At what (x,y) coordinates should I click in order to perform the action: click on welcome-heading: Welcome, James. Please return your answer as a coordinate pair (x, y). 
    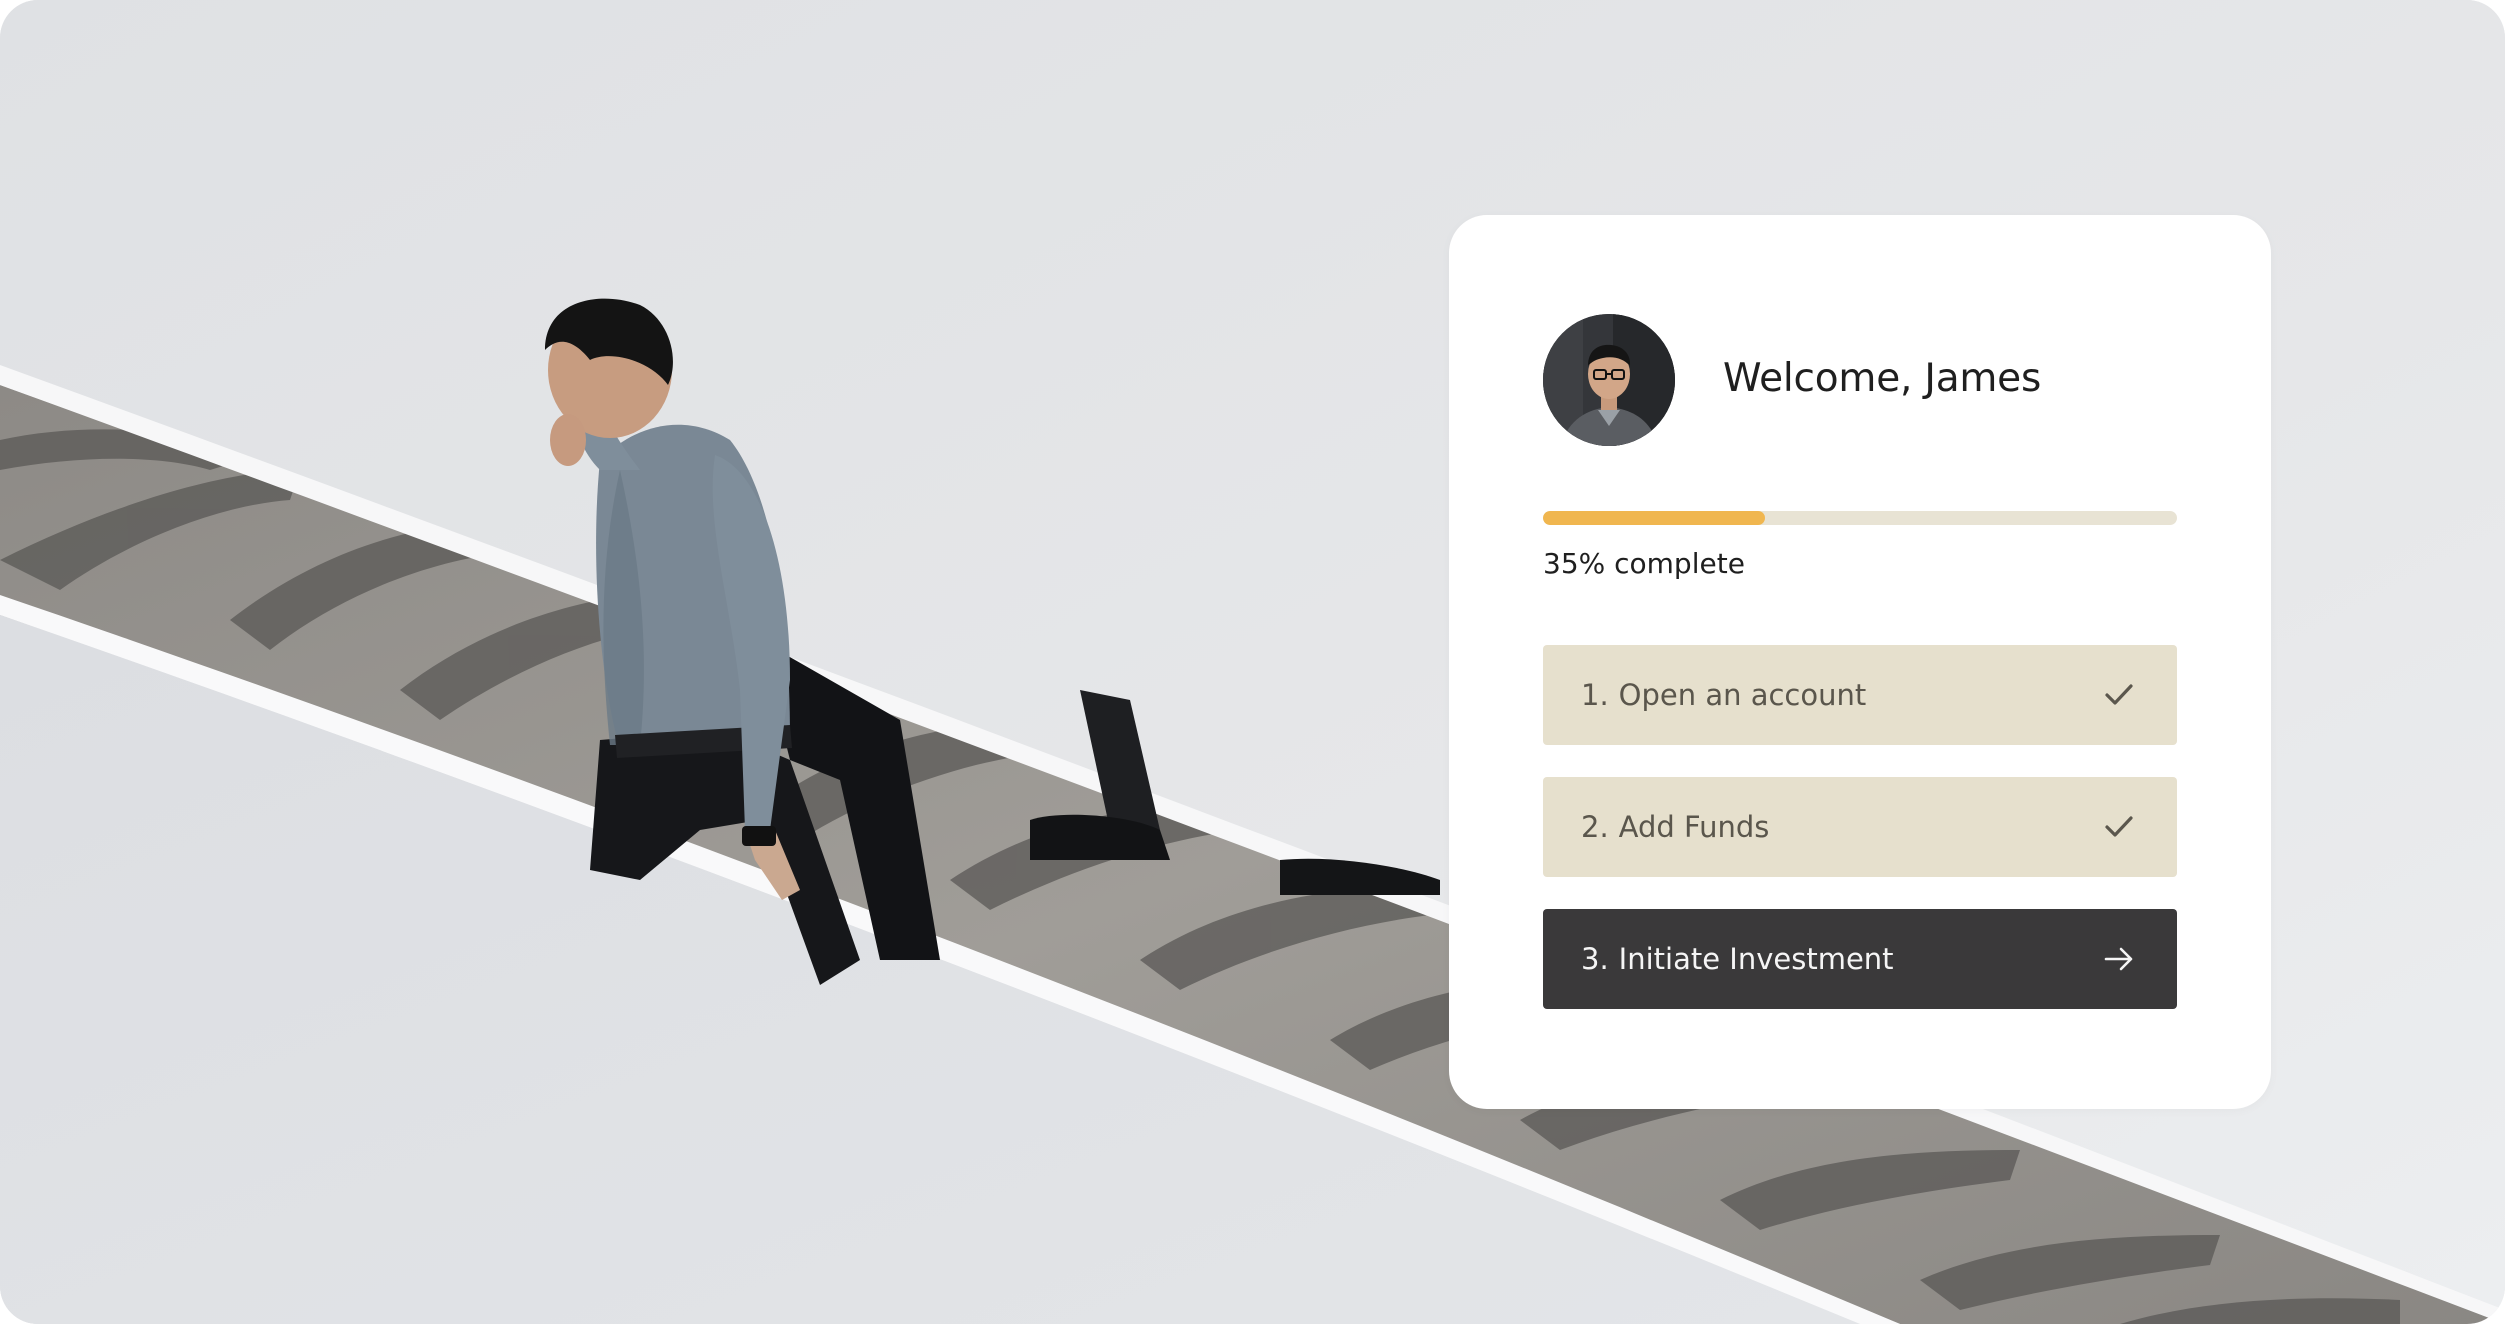
    Looking at the image, I should click on (1882, 378).